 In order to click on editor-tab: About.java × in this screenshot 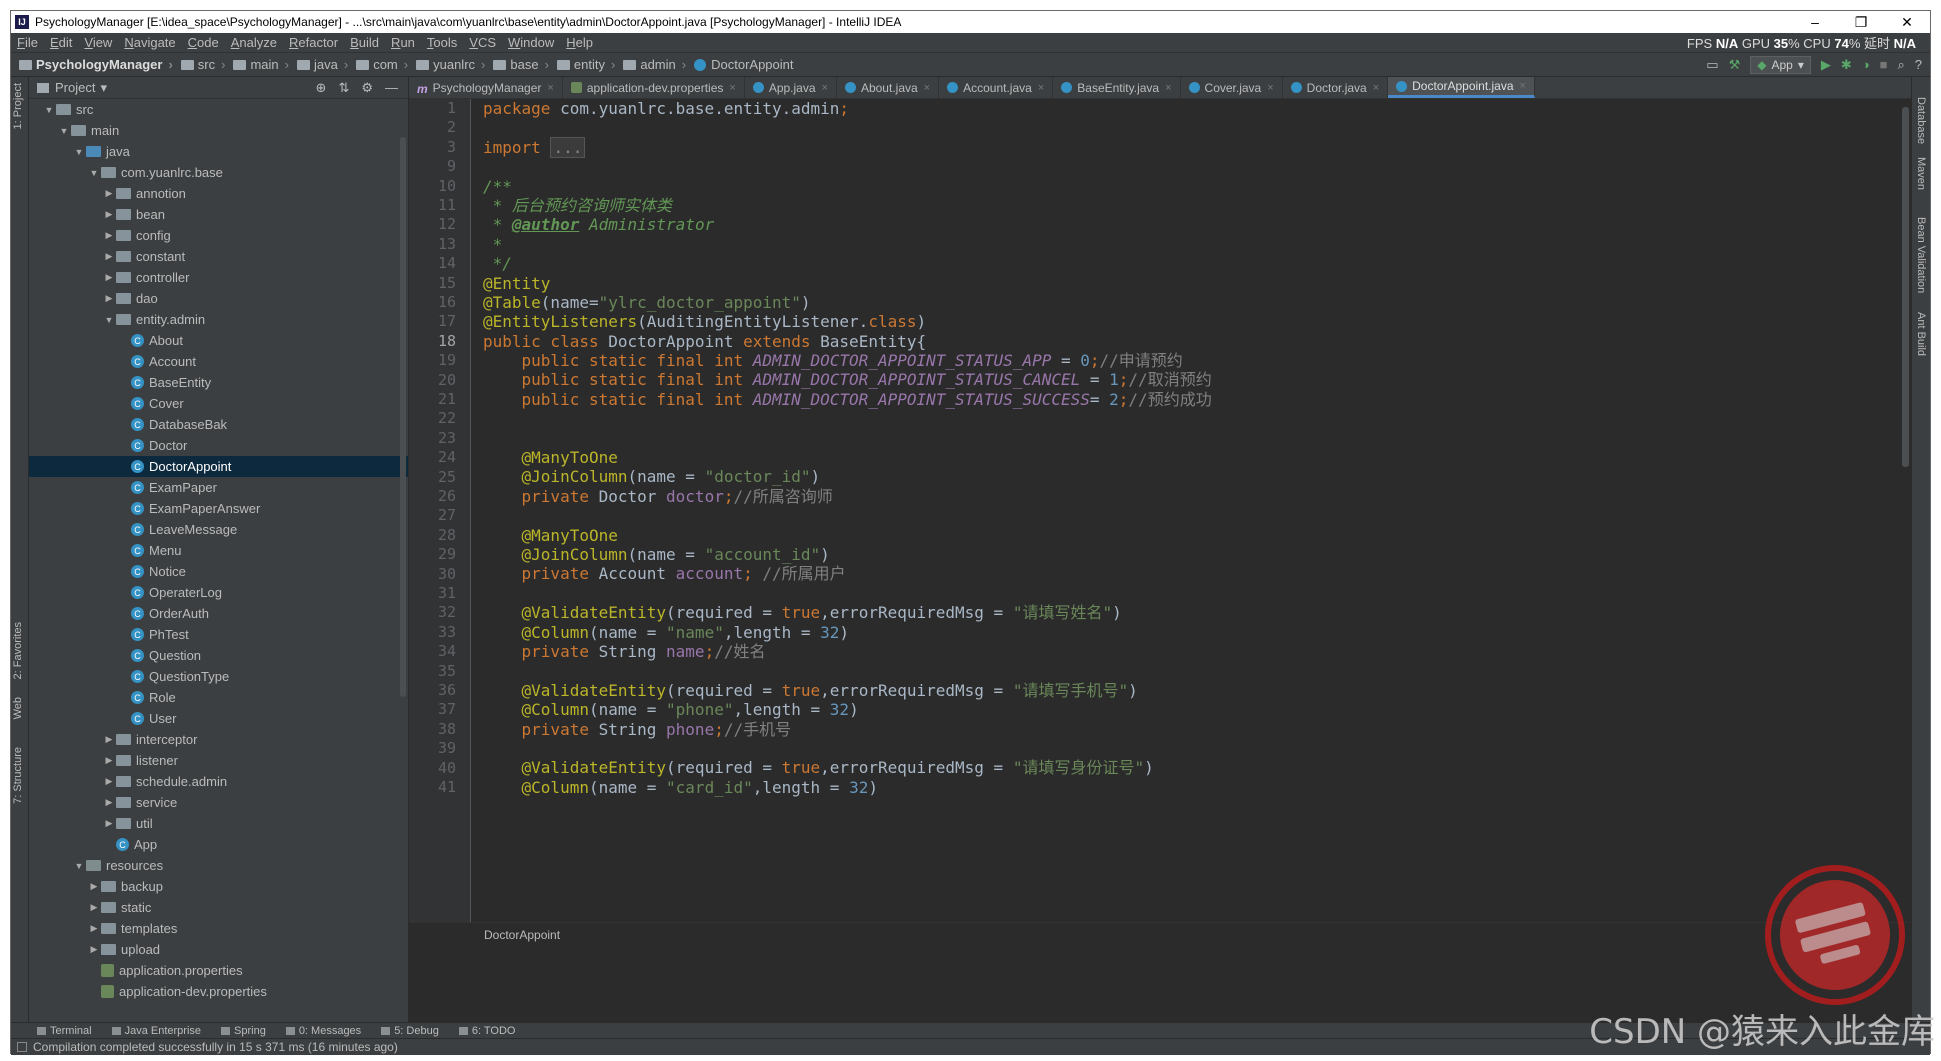, I will do `click(888, 87)`.